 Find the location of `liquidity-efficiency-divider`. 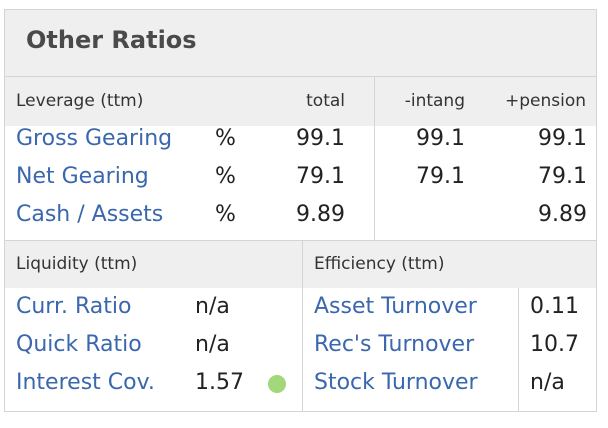

liquidity-efficiency-divider is located at coordinates (302, 326).